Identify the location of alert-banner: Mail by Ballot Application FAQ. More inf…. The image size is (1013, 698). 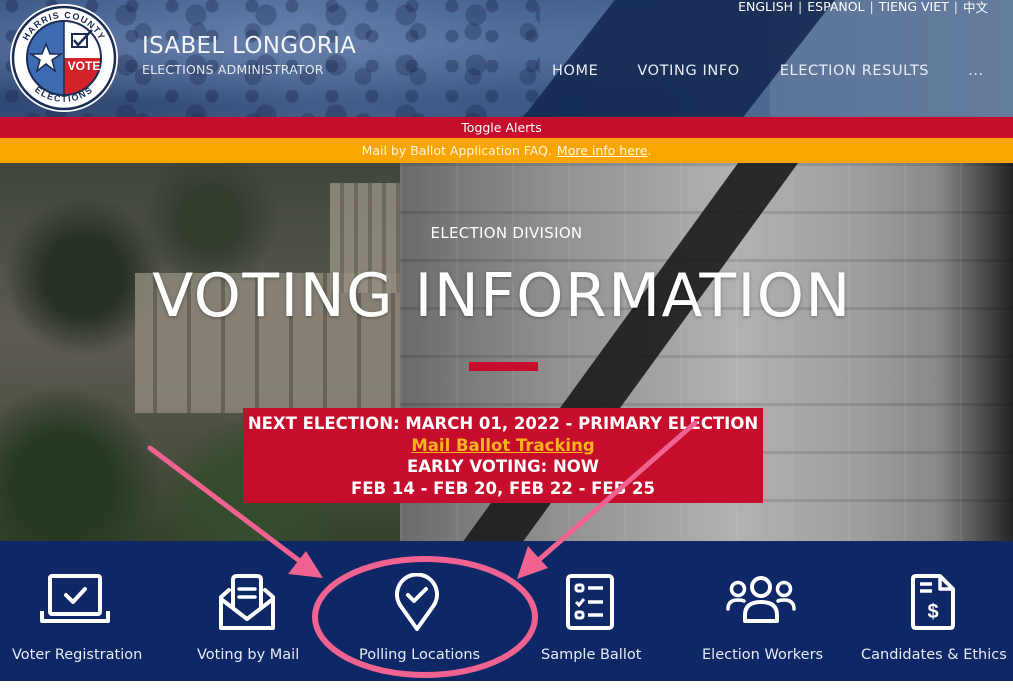
(506, 150).